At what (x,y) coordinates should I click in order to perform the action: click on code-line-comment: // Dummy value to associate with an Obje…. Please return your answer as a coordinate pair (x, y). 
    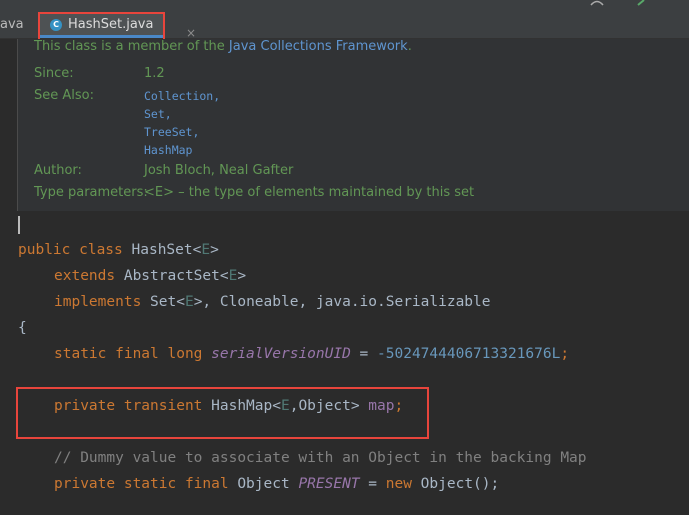
    Looking at the image, I should click on (320, 458).